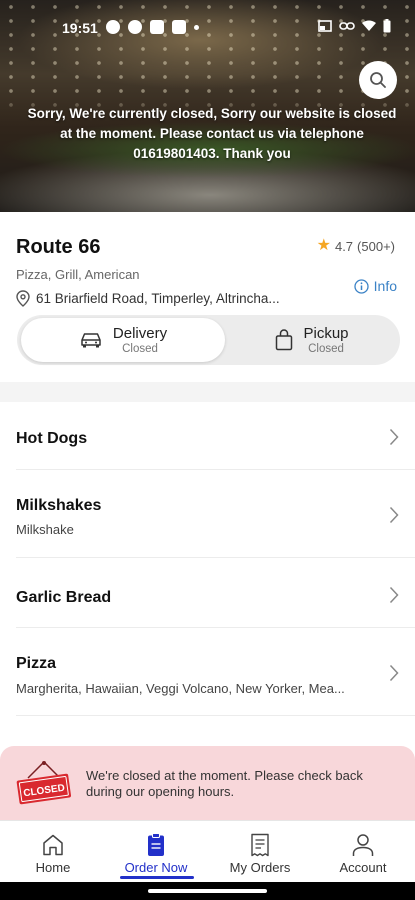  I want to click on nav-home-label: Home, so click(53, 867).